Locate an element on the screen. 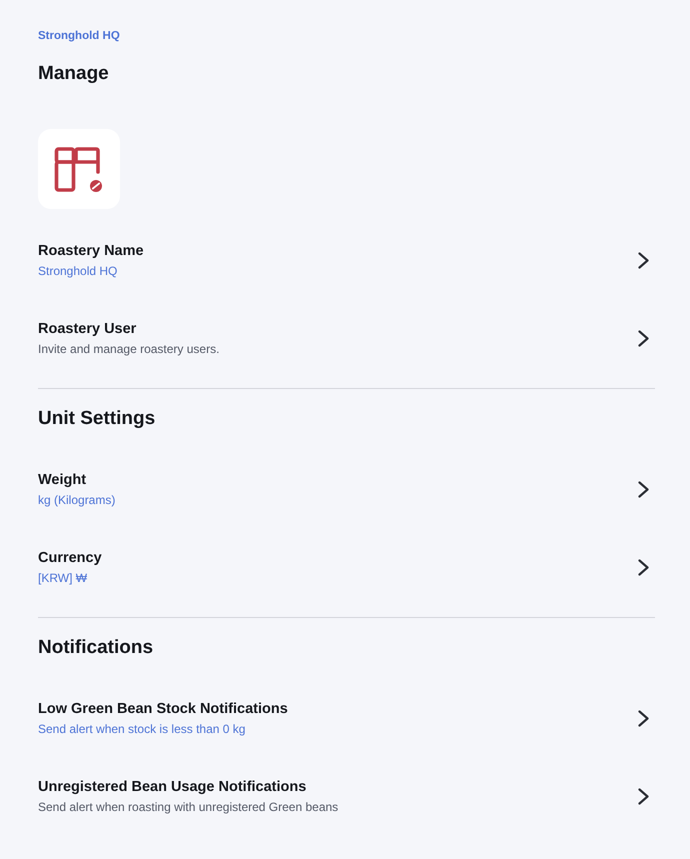 This screenshot has height=859, width=690. settings-row: Weight kg (Kilograms) is located at coordinates (346, 489).